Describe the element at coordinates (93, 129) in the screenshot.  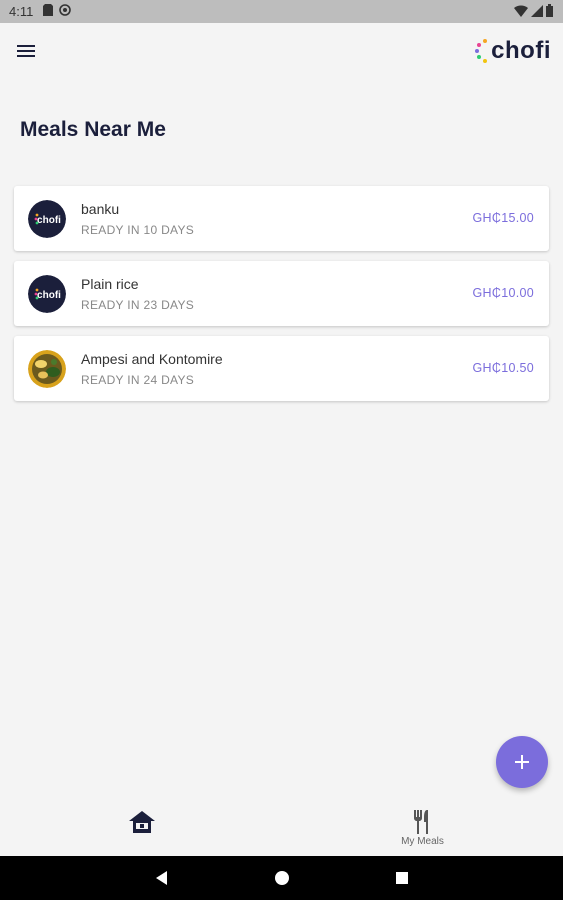
I see `page-title: Meals Near Me` at that location.